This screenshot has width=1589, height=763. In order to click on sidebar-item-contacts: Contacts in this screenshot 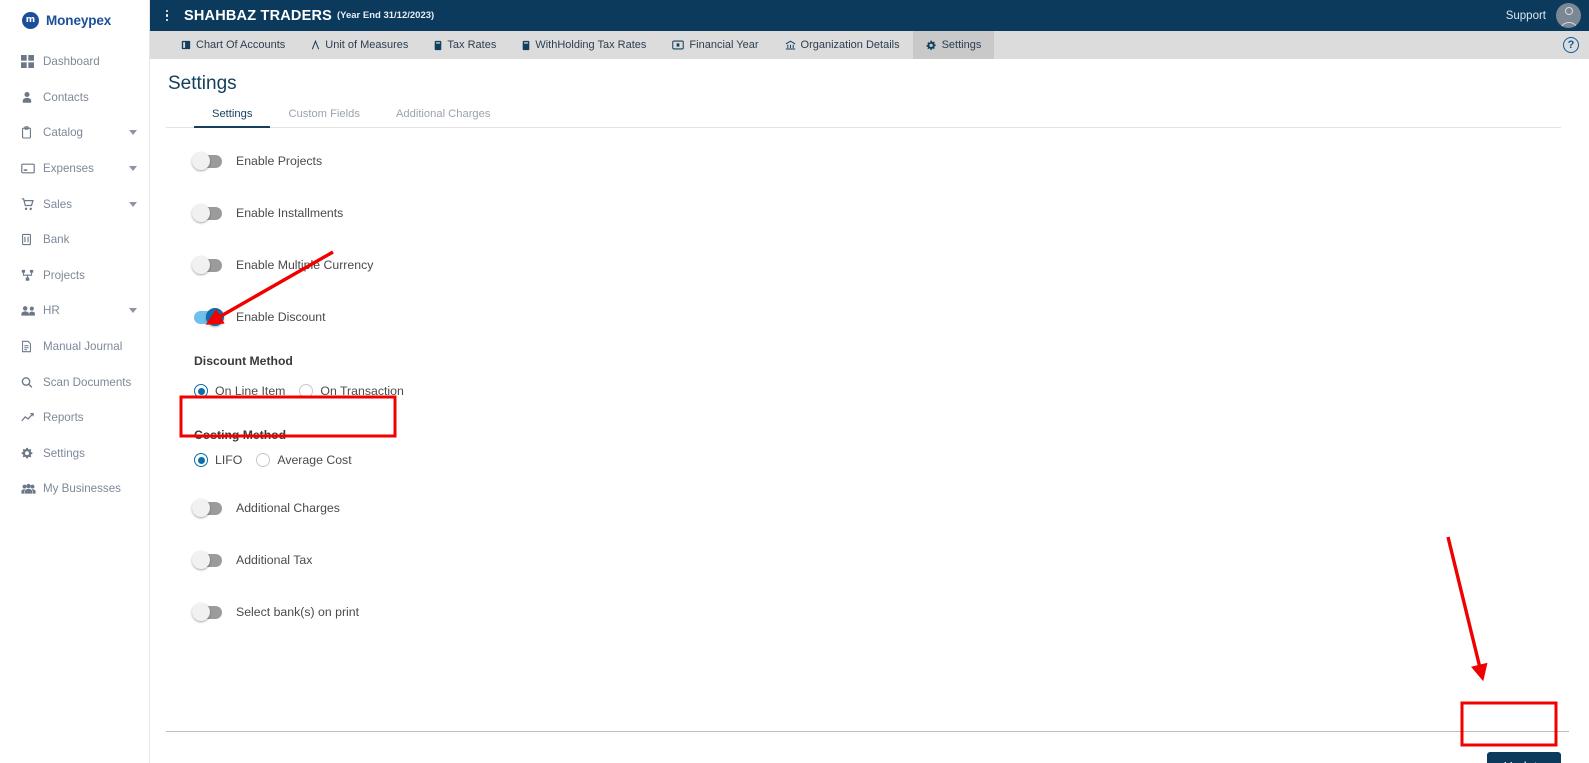, I will do `click(74, 98)`.